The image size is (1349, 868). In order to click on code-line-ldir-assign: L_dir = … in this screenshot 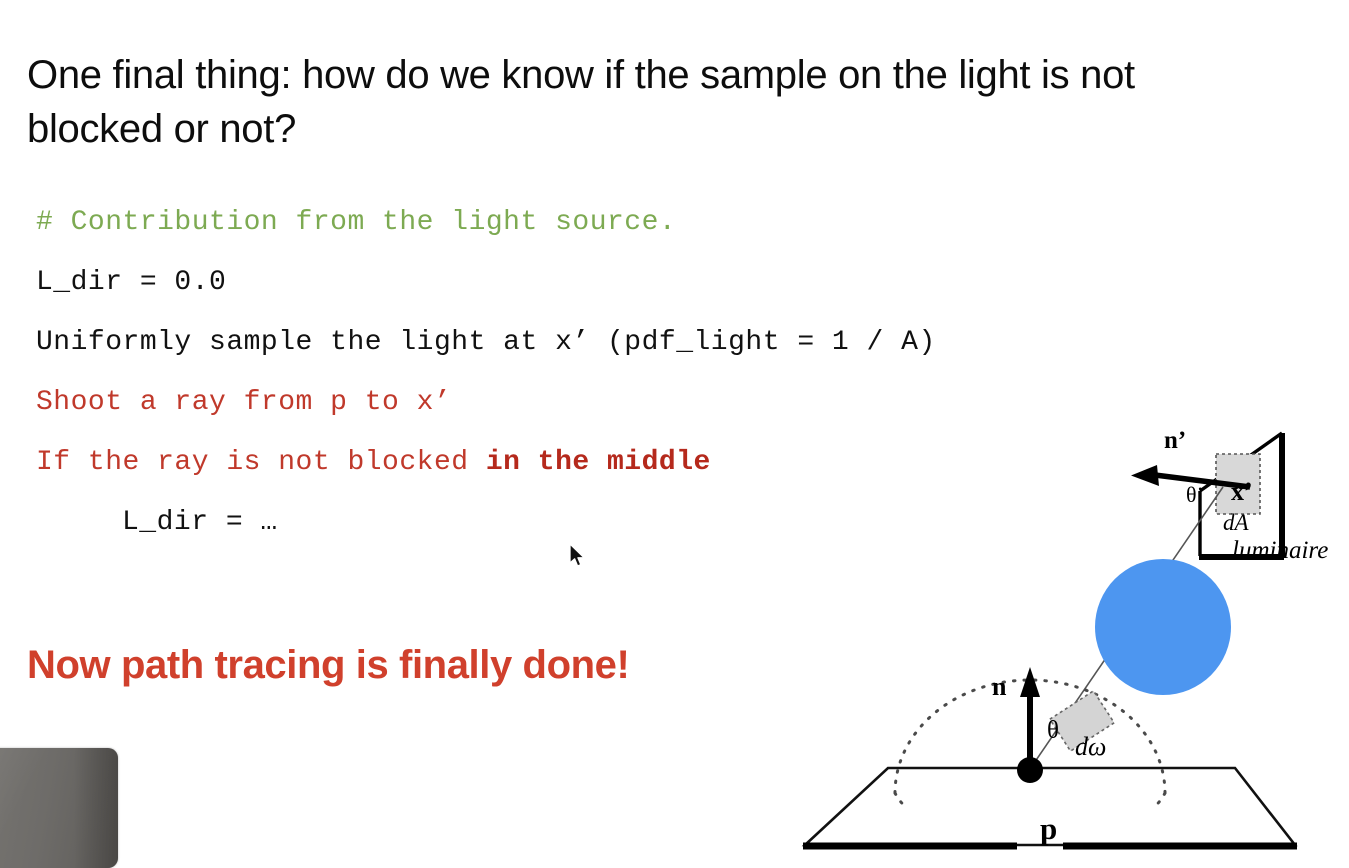, I will do `click(200, 522)`.